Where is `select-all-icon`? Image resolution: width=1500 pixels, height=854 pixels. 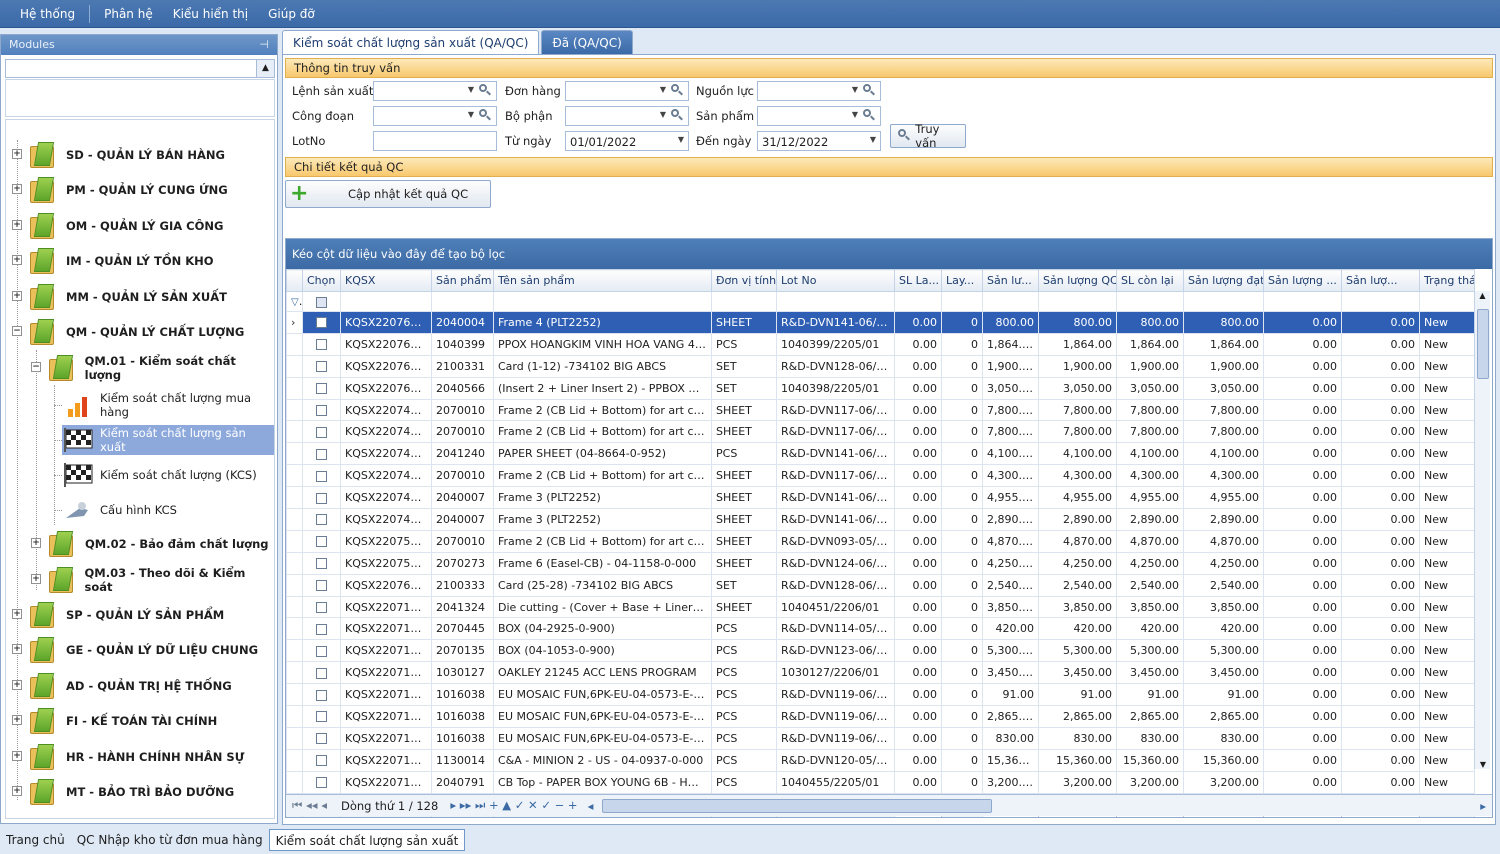 select-all-icon is located at coordinates (321, 302).